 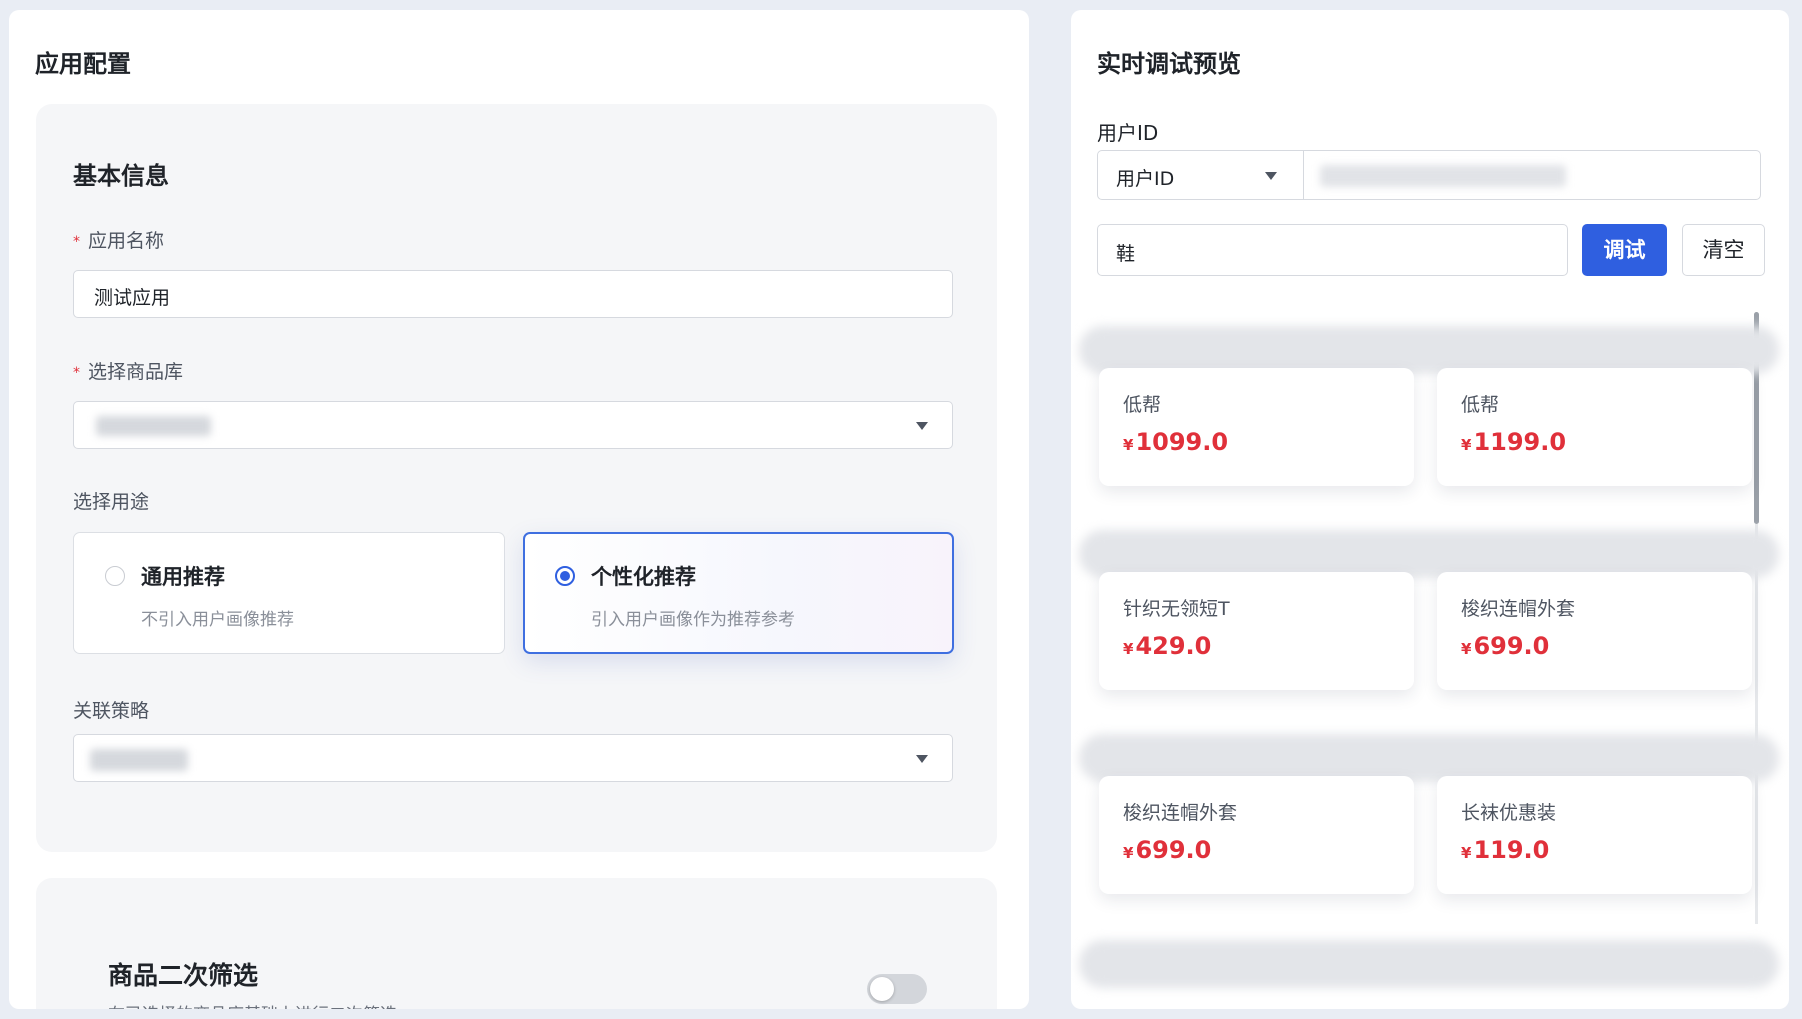 I want to click on usage-label: 选择用途, so click(x=111, y=502).